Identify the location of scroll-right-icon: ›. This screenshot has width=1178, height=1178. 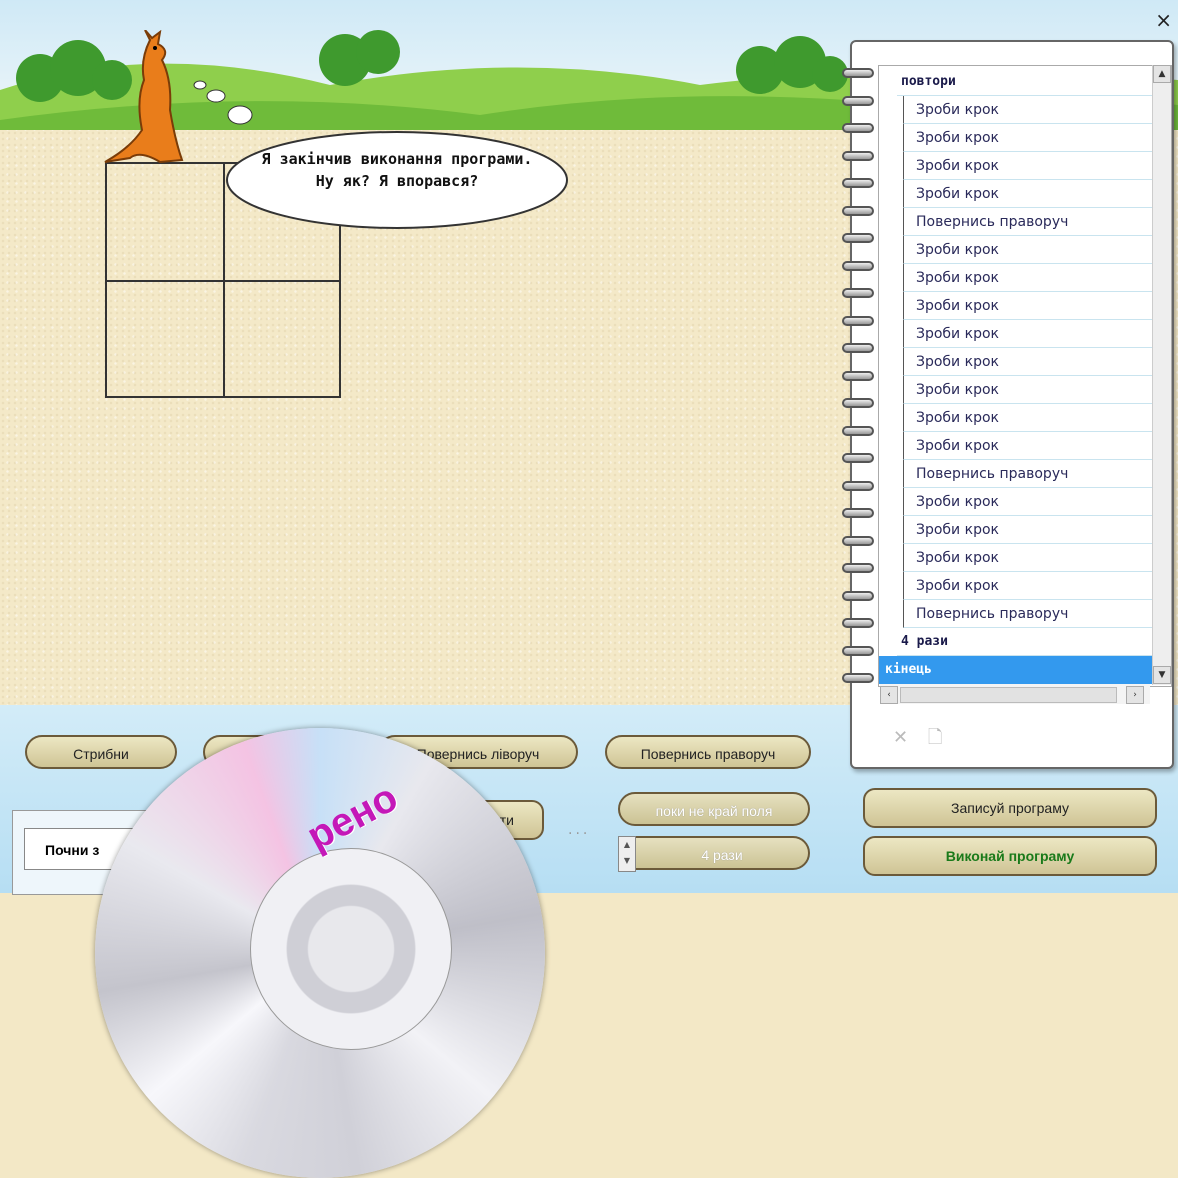
(1135, 695).